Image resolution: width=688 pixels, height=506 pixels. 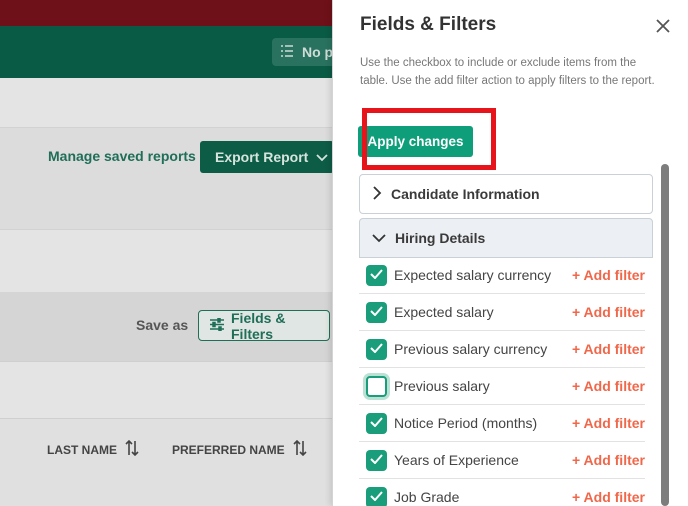 What do you see at coordinates (82, 449) in the screenshot?
I see `column-header-label: LAST NAME` at bounding box center [82, 449].